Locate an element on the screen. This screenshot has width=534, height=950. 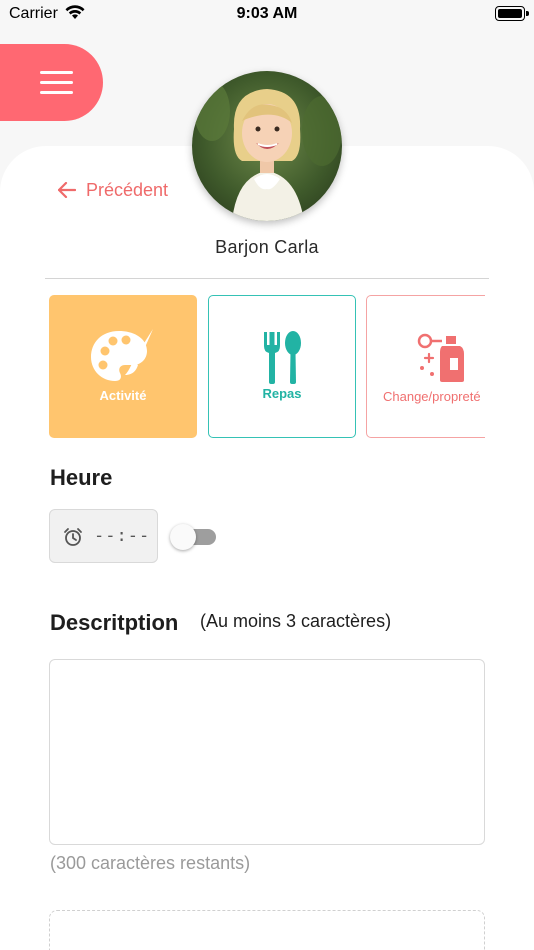
description-hint: (Au moins 3 caractères) is located at coordinates (296, 621).